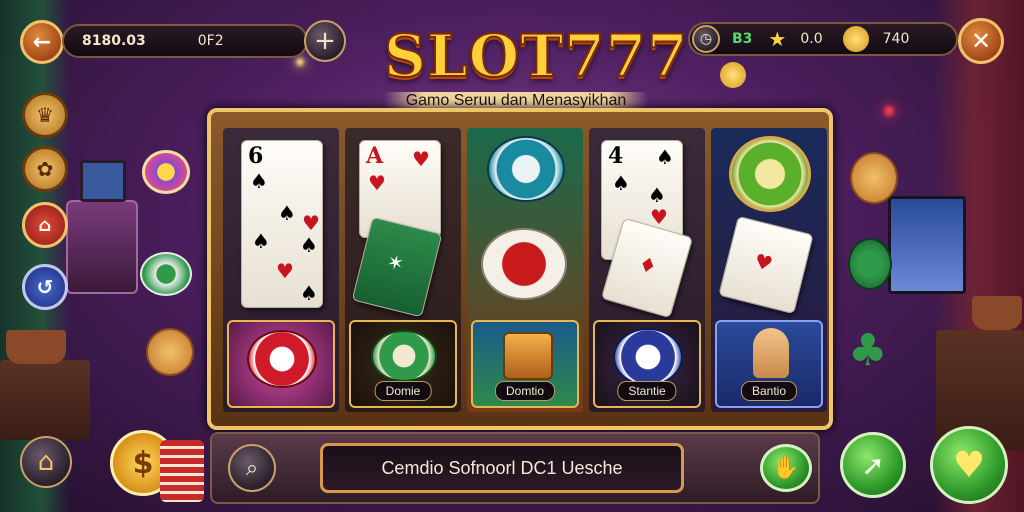  I want to click on gift-icon: ⌂, so click(45, 225).